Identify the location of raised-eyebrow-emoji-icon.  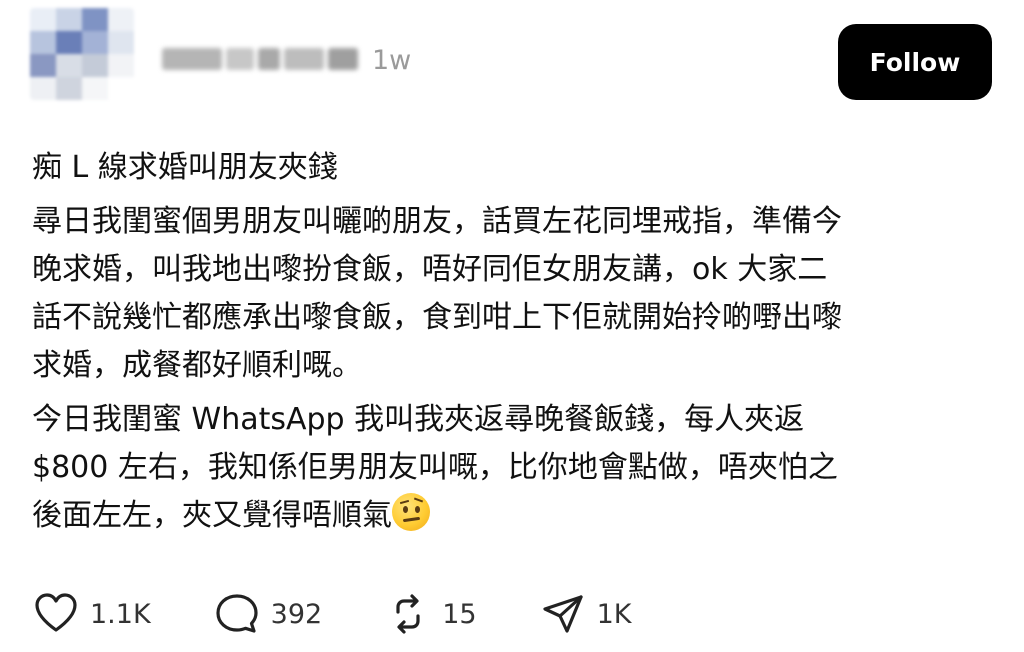
(411, 512).